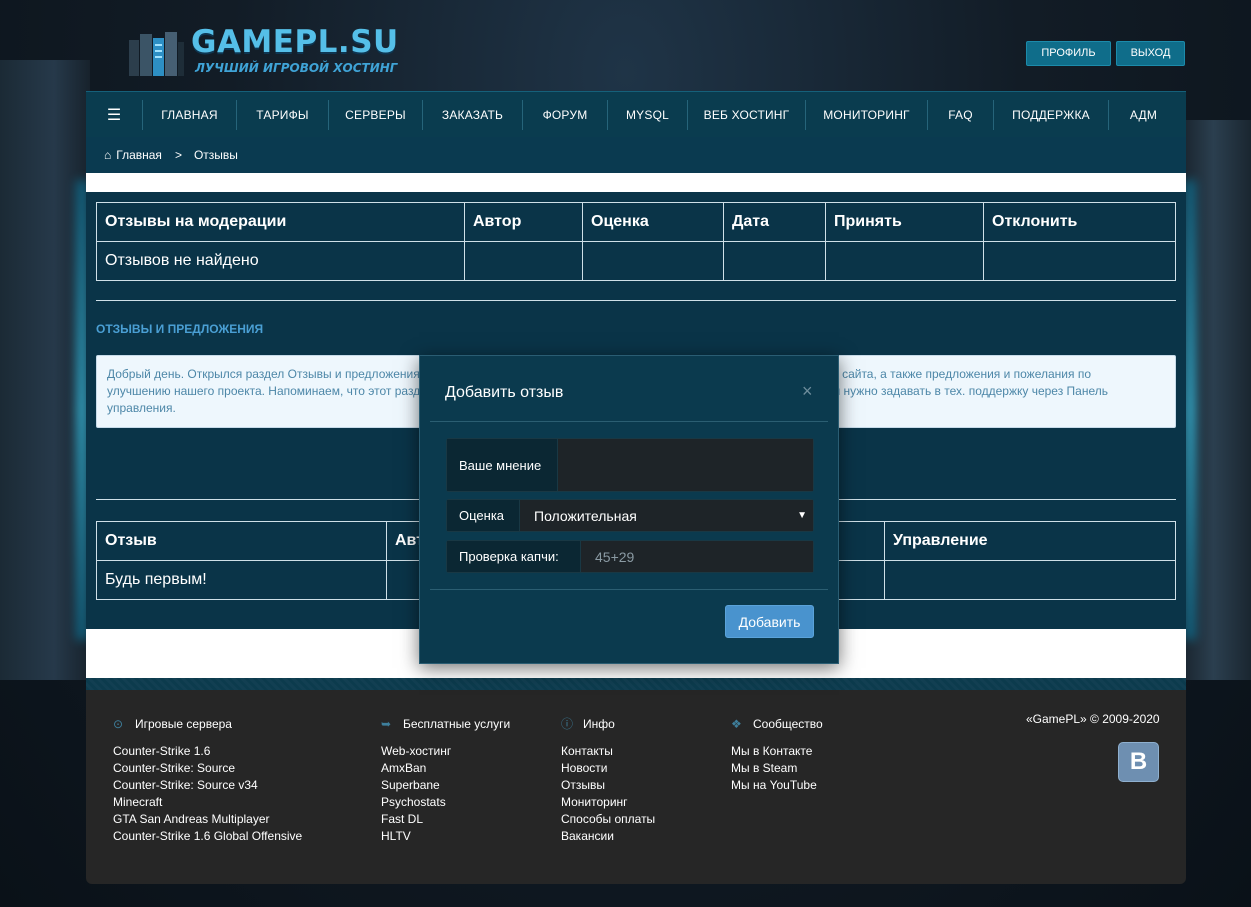  I want to click on share-icon: ➥, so click(386, 724).